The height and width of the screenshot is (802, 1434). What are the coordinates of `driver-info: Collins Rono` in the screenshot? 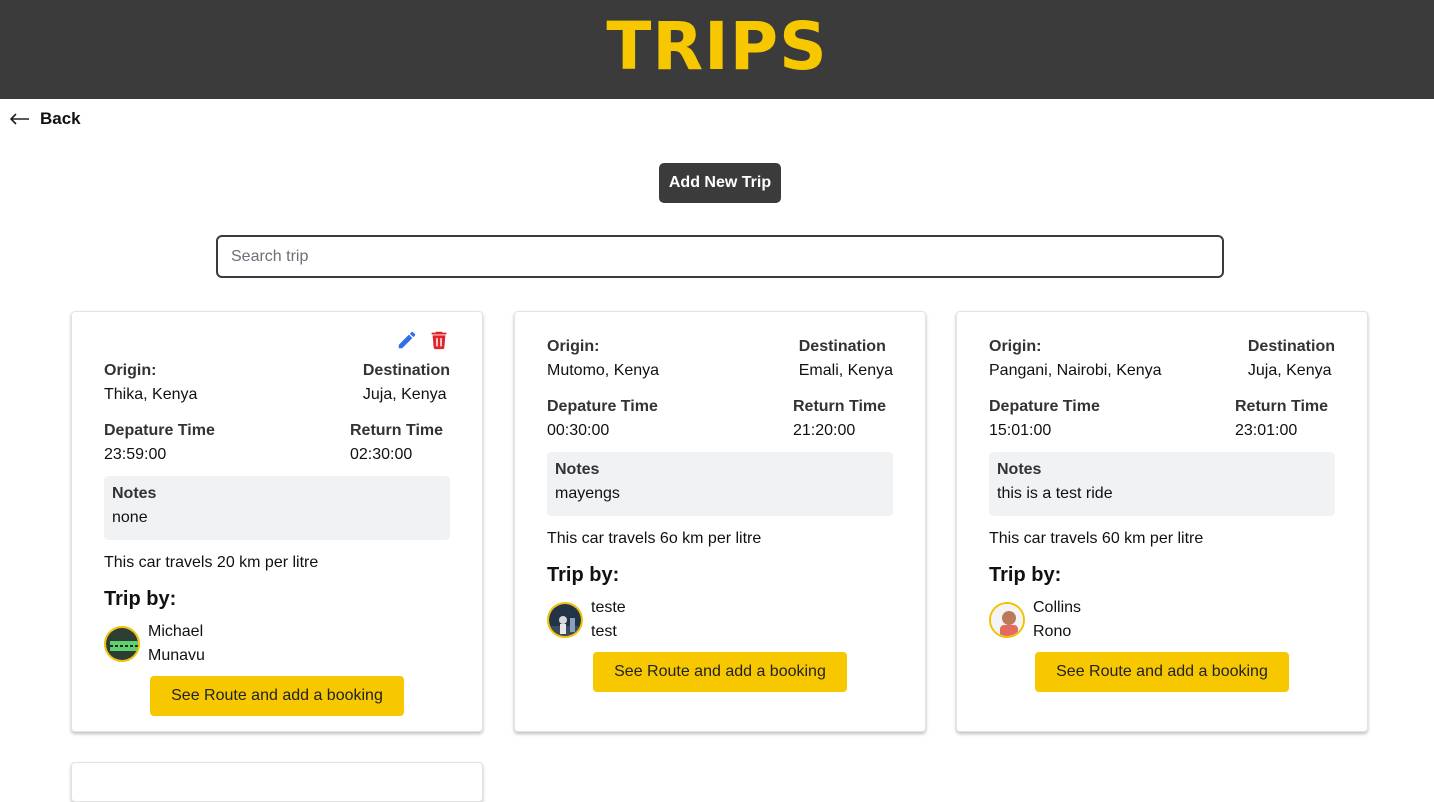 It's located at (1162, 620).